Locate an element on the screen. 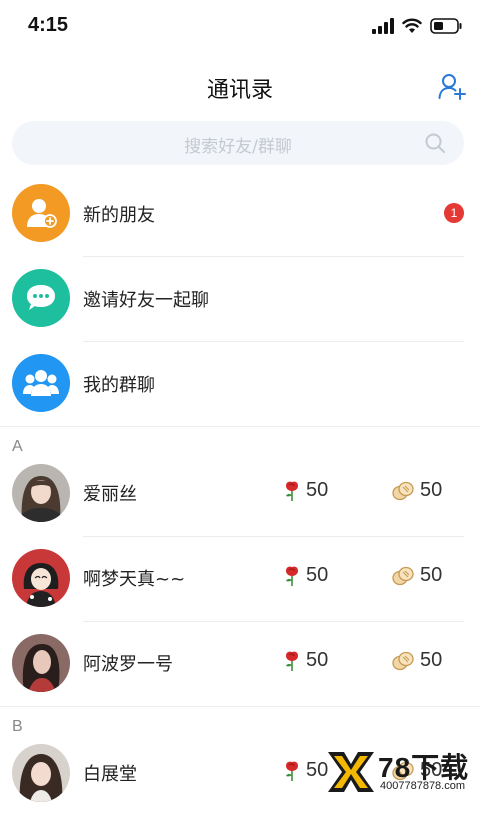 This screenshot has width=480, height=816. menu-label: 邀请好友一起聊 is located at coordinates (146, 300).